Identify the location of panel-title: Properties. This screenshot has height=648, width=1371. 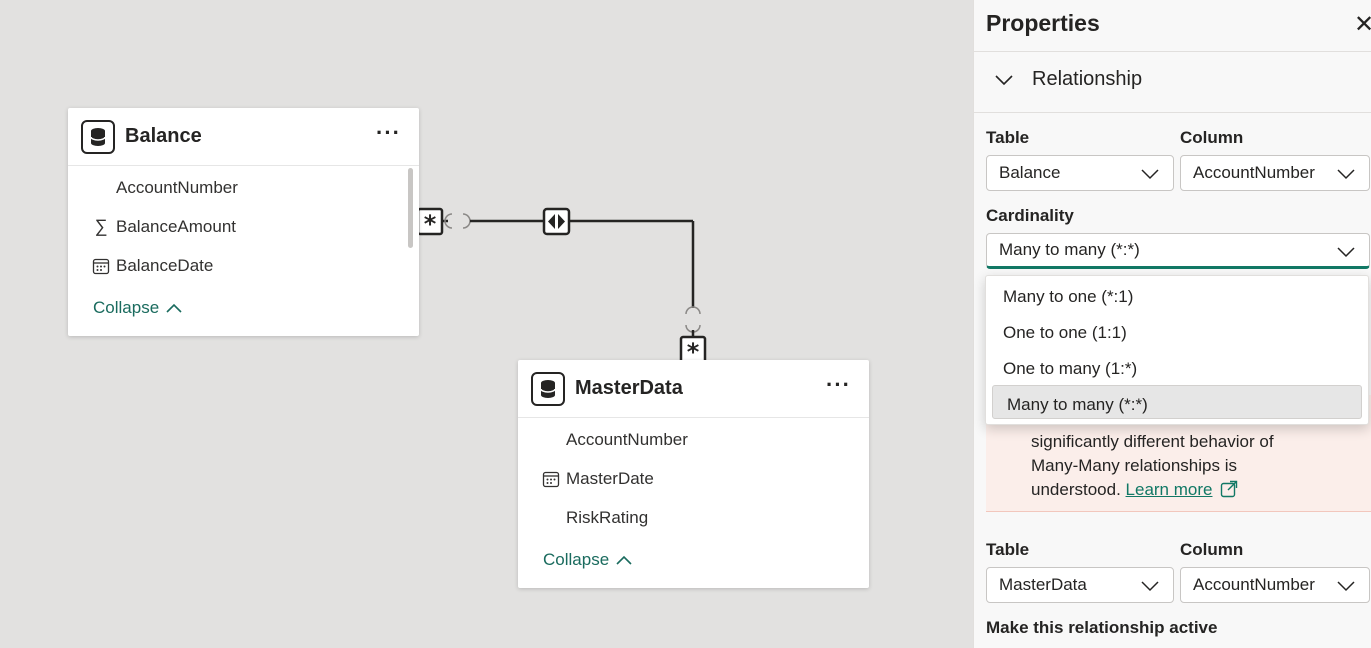
(1043, 23).